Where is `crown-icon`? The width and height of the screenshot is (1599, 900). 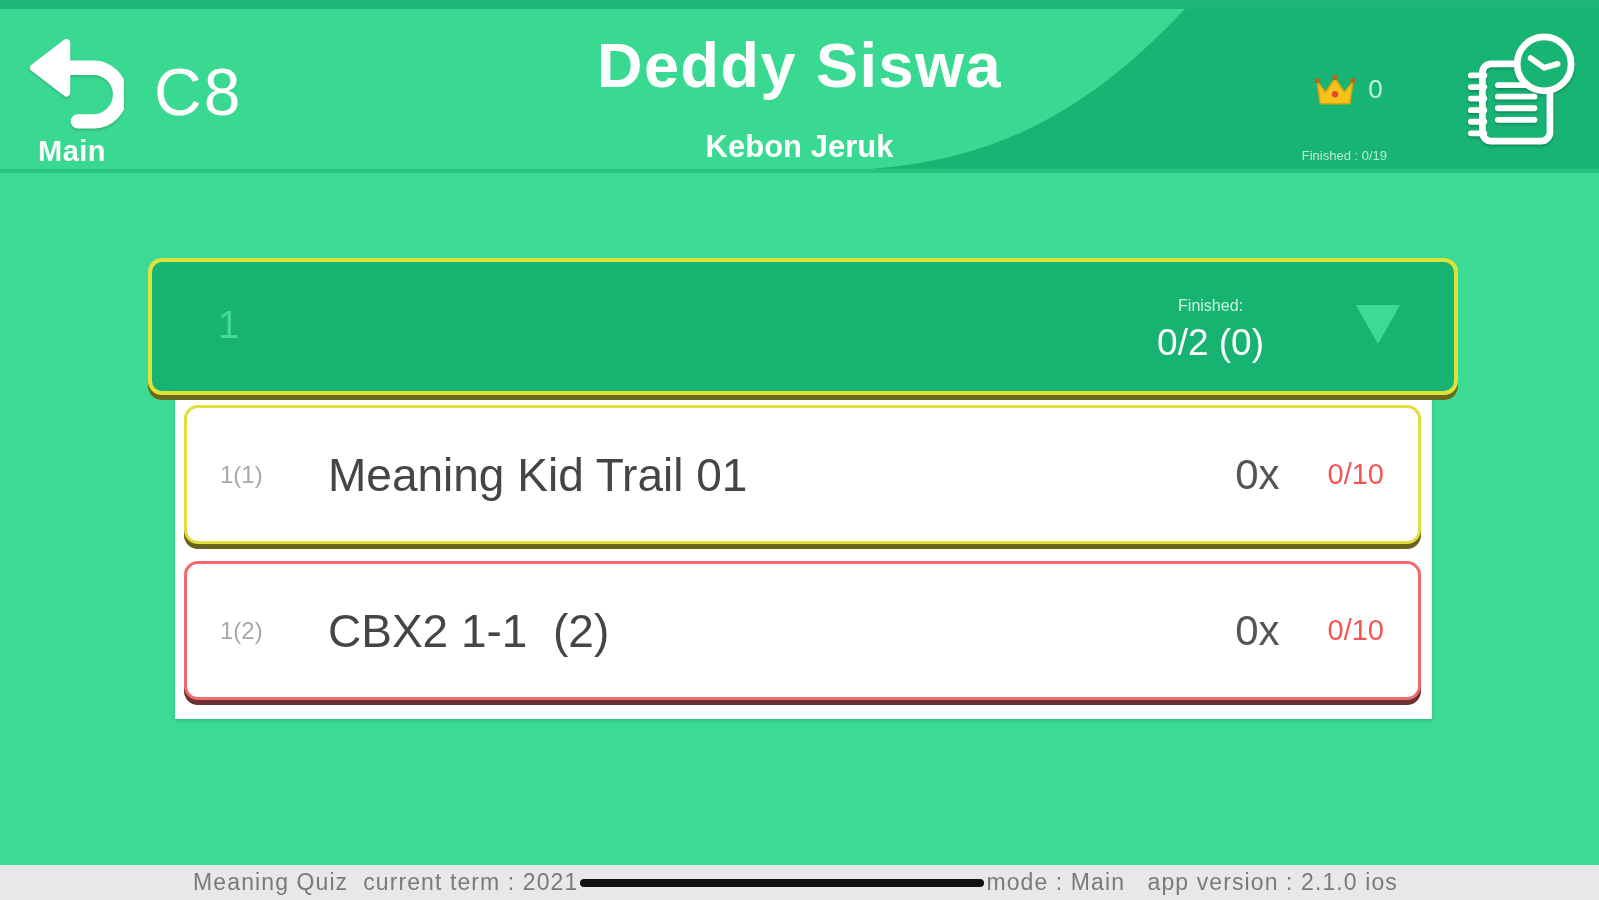
crown-icon is located at coordinates (1335, 89).